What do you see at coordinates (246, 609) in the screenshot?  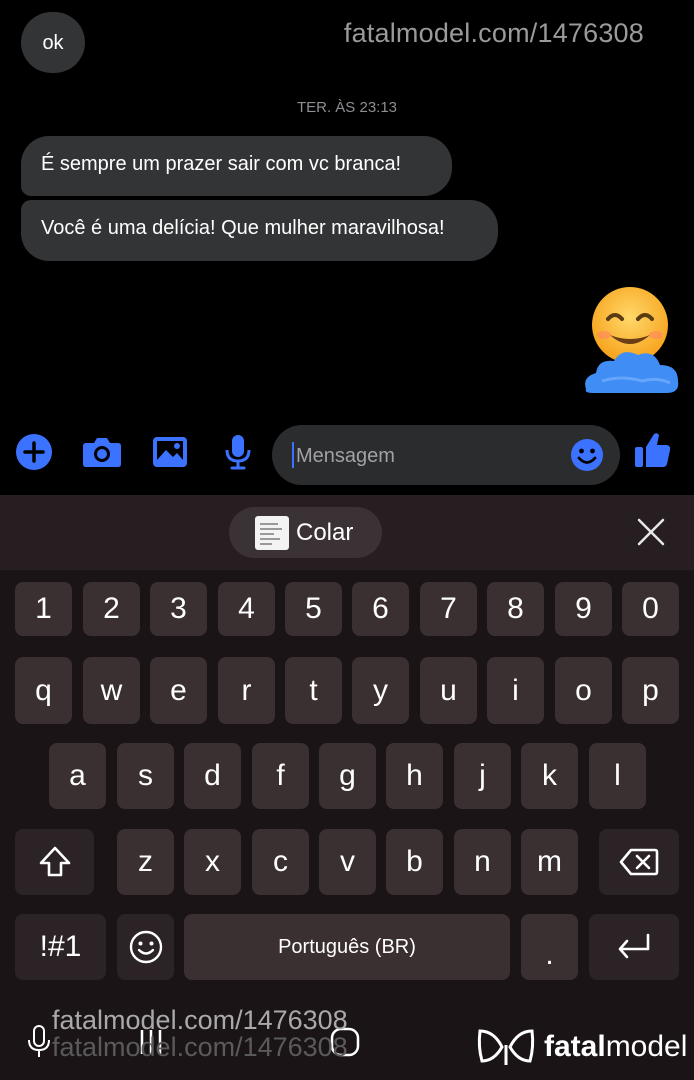 I see `key-4: 4` at bounding box center [246, 609].